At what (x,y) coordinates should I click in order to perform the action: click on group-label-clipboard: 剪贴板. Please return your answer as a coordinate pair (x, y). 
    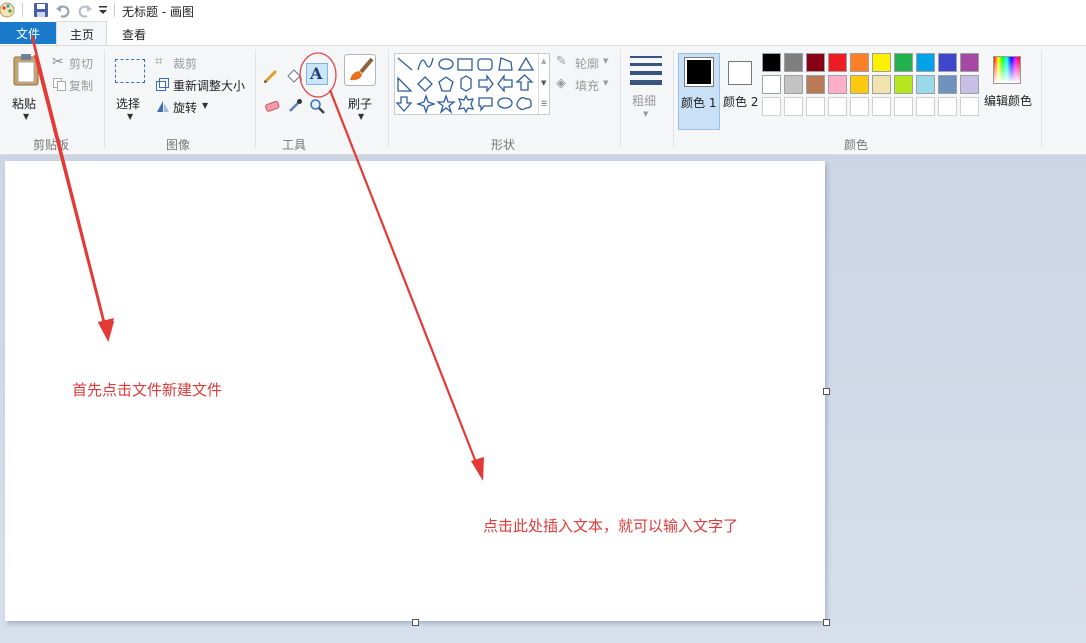
    Looking at the image, I should click on (51, 145).